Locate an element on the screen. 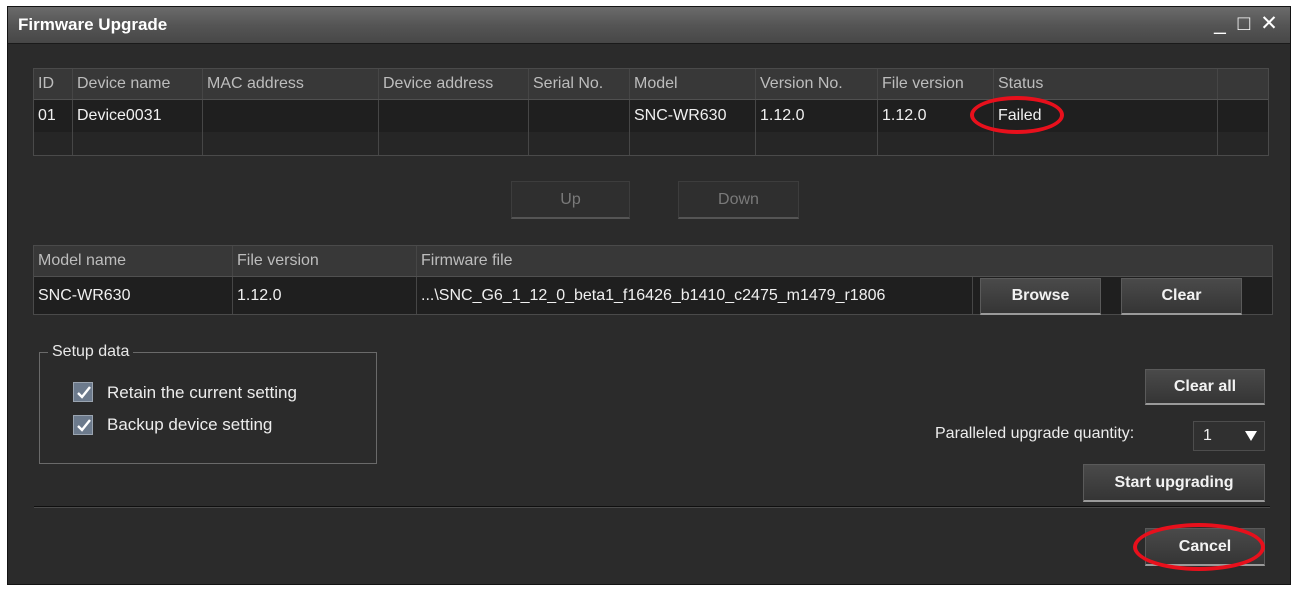  title-bar: Firmware Upgrade _ □ ✕ is located at coordinates (649, 25).